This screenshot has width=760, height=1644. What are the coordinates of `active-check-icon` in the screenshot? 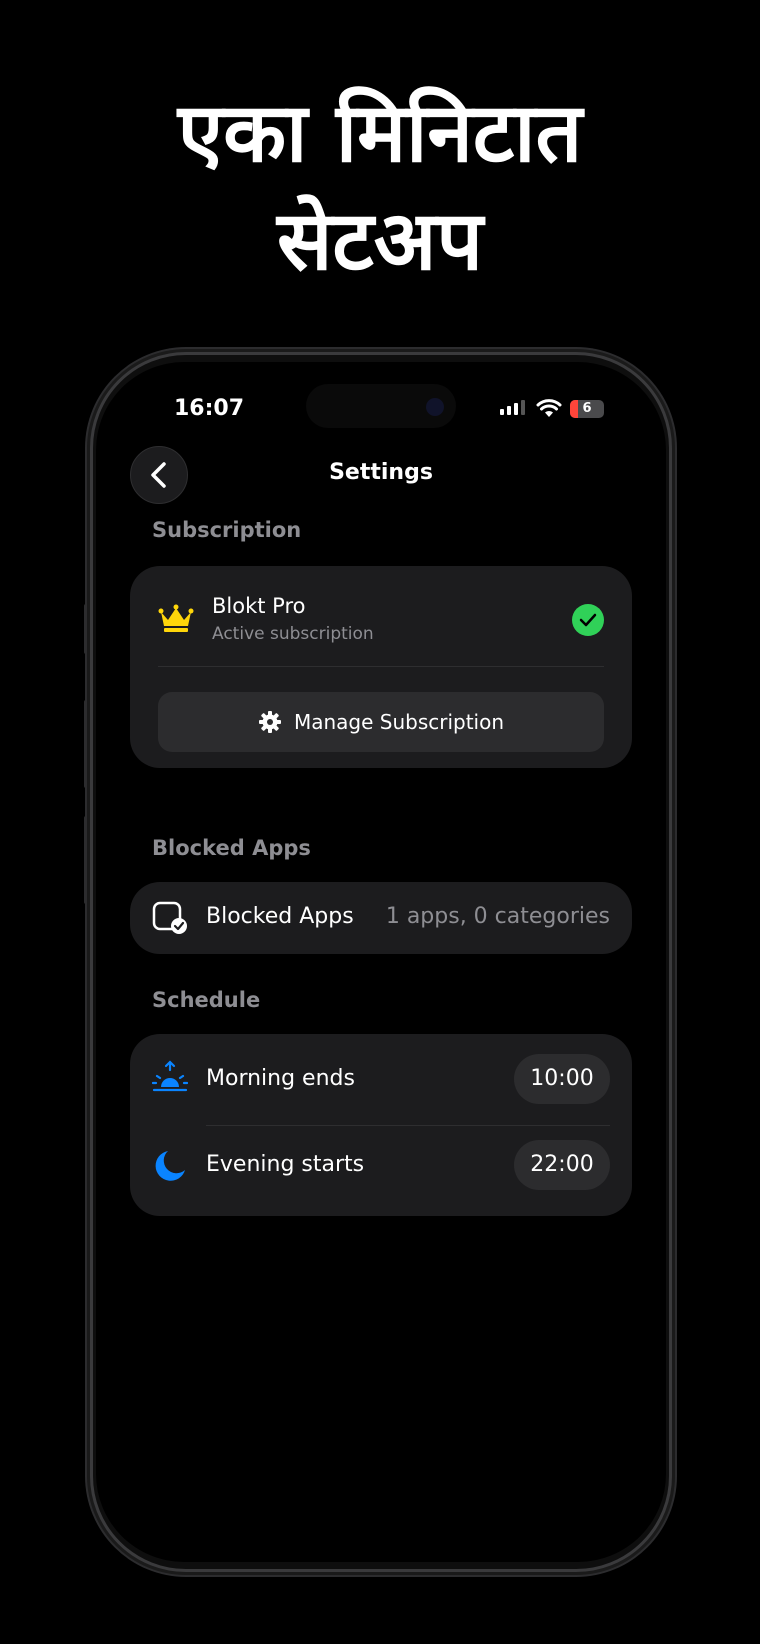 It's located at (588, 620).